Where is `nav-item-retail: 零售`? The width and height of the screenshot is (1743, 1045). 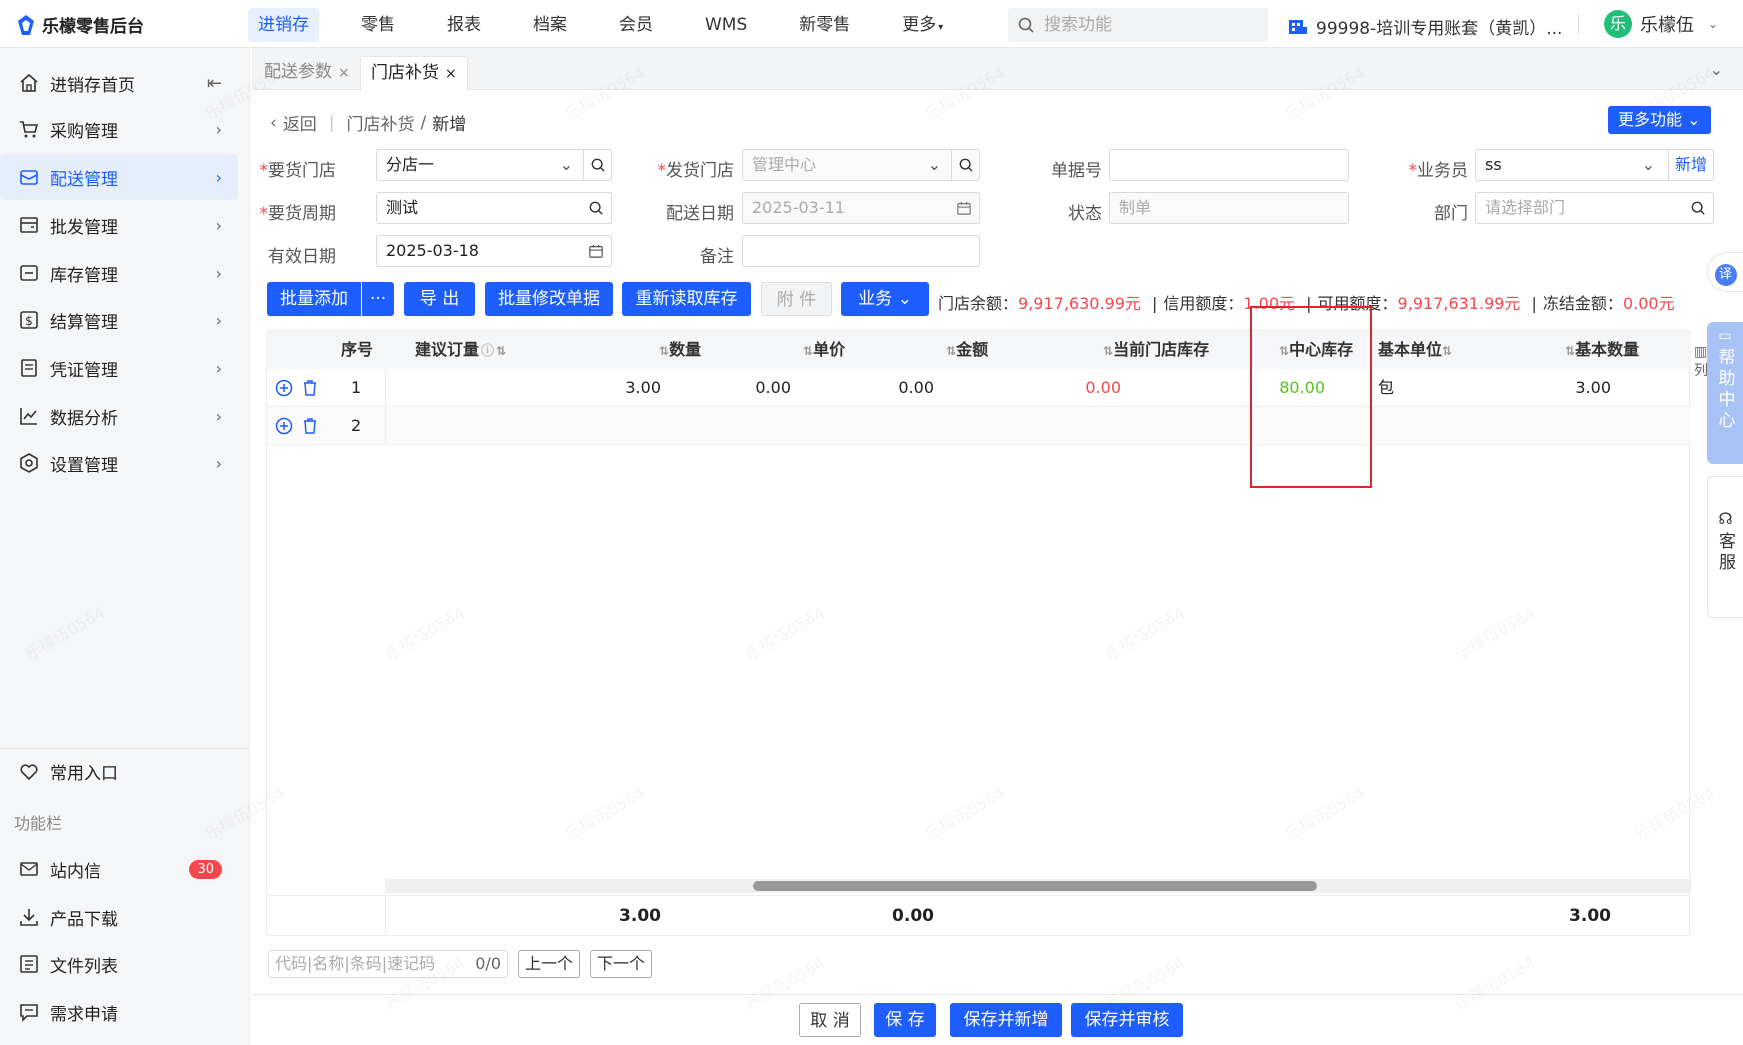
nav-item-retail: 零售 is located at coordinates (378, 25).